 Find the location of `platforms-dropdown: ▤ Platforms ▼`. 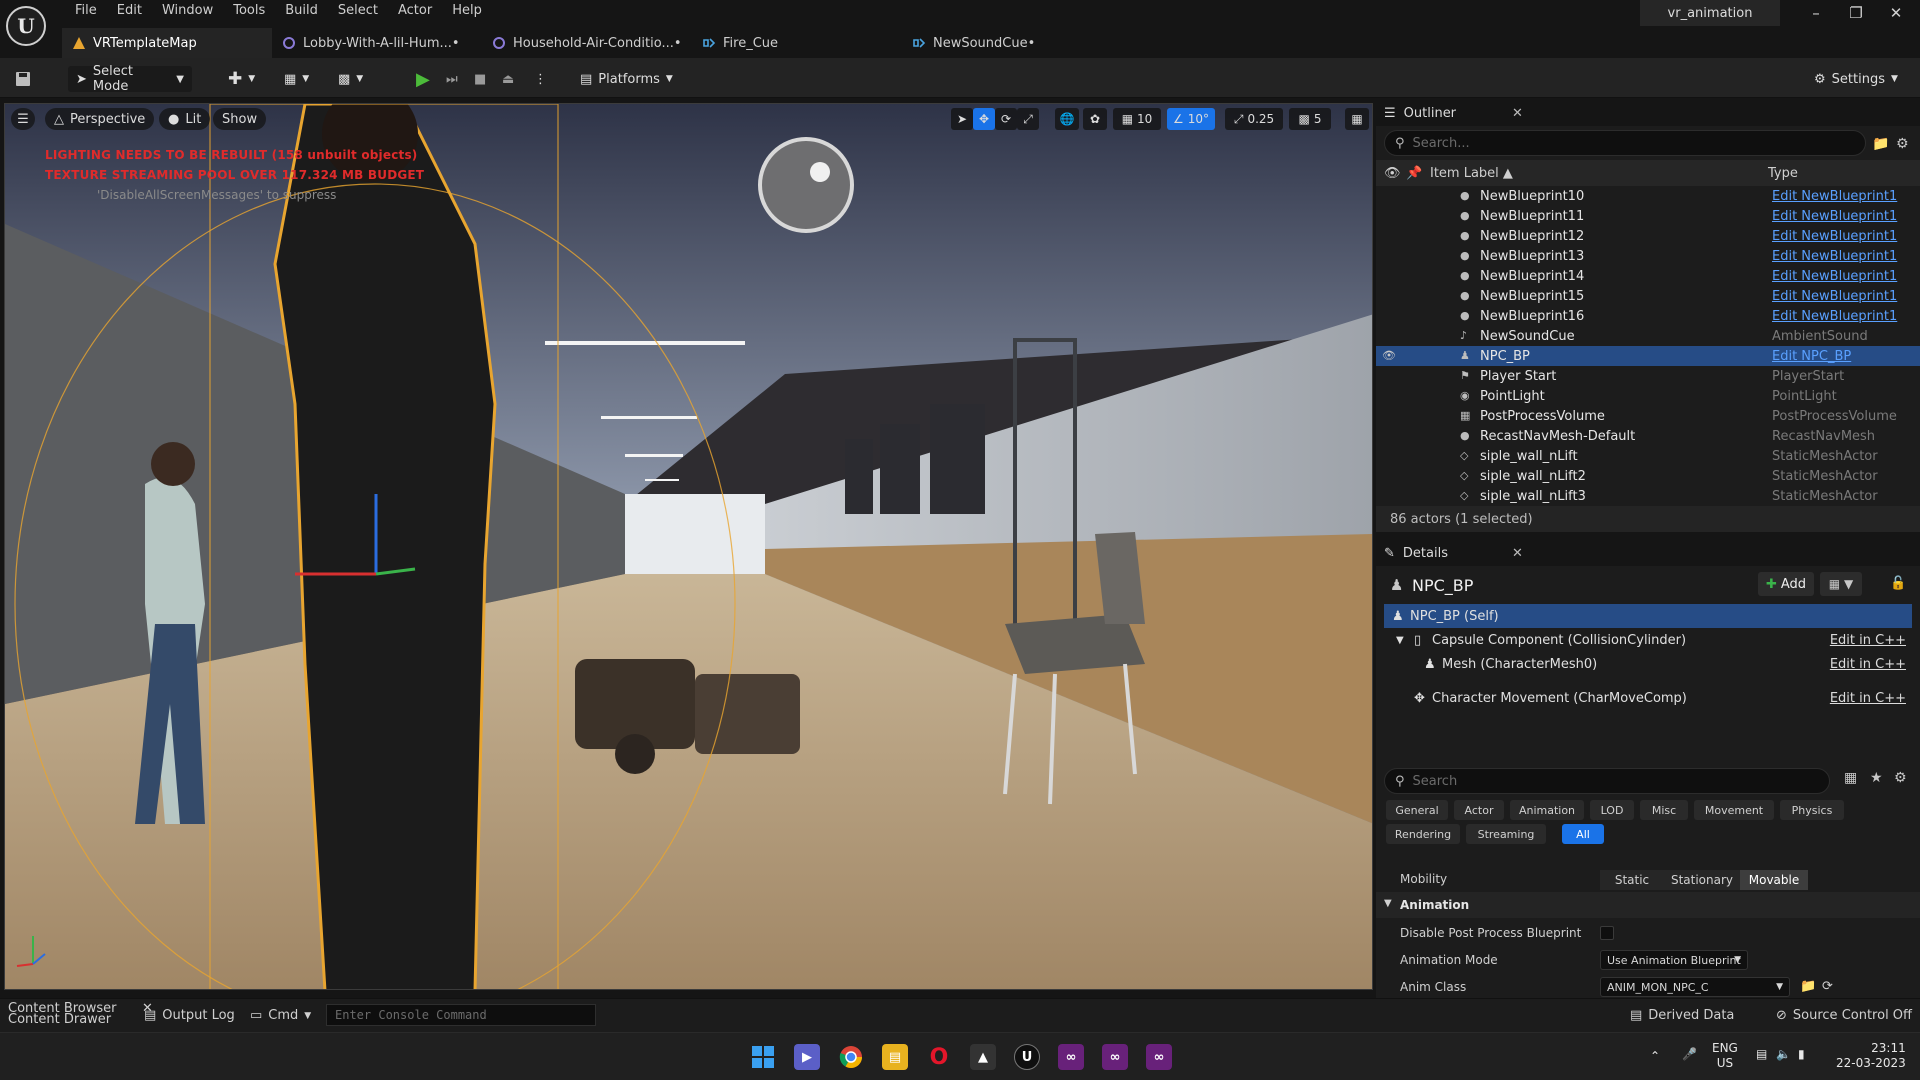

platforms-dropdown: ▤ Platforms ▼ is located at coordinates (626, 79).